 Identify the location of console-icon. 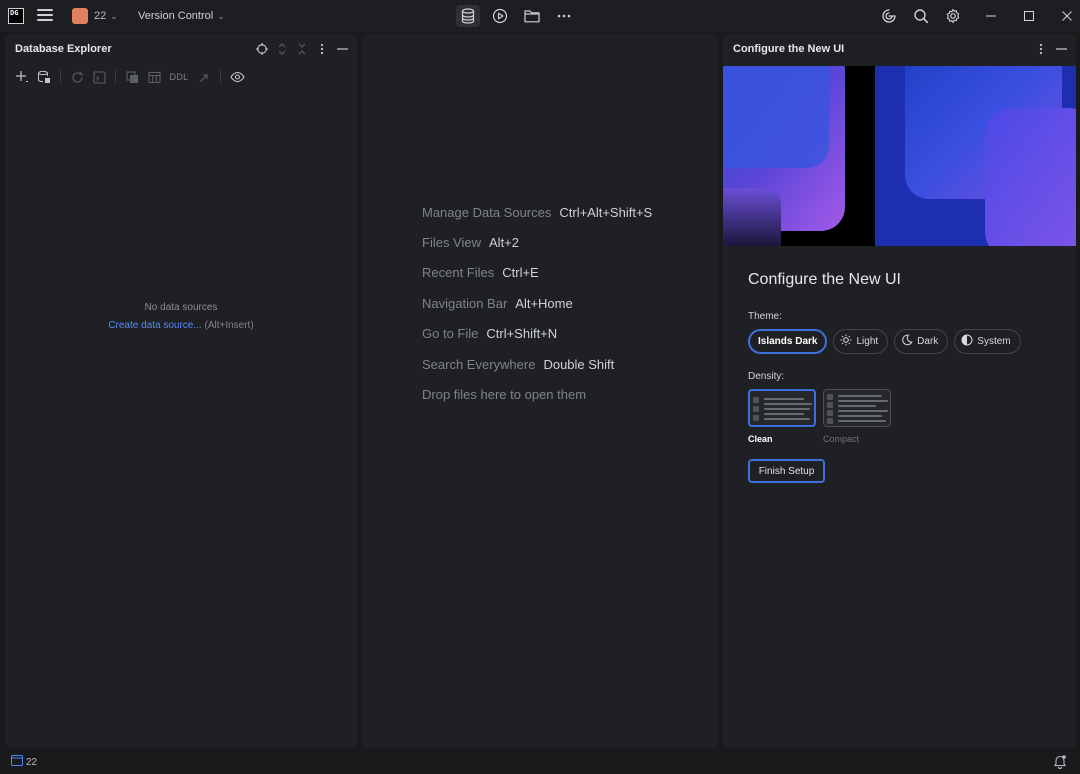
(99, 77).